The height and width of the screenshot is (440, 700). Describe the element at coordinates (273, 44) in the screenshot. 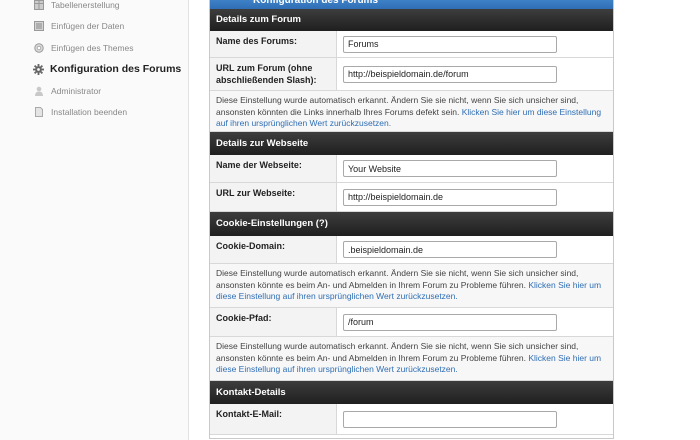

I see `forum-name-label: Name des Forums:` at that location.